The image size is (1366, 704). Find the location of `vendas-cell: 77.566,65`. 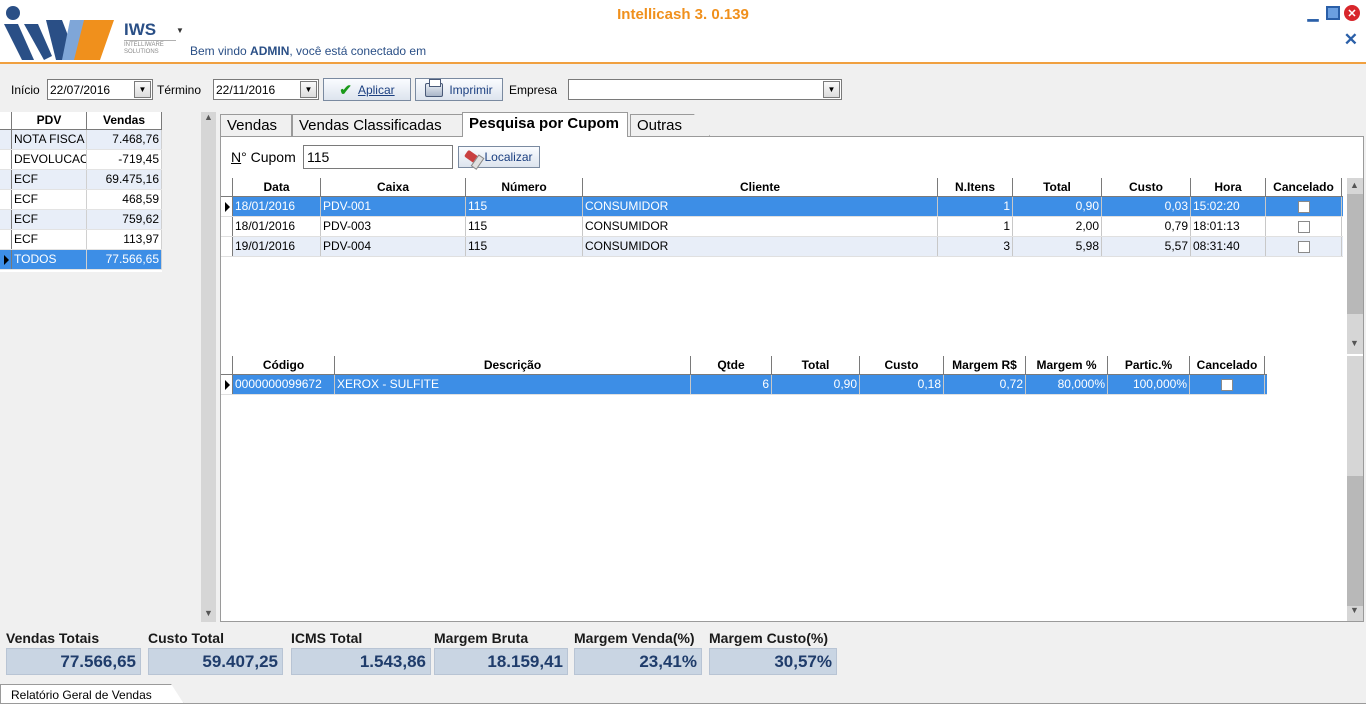

vendas-cell: 77.566,65 is located at coordinates (124, 259).